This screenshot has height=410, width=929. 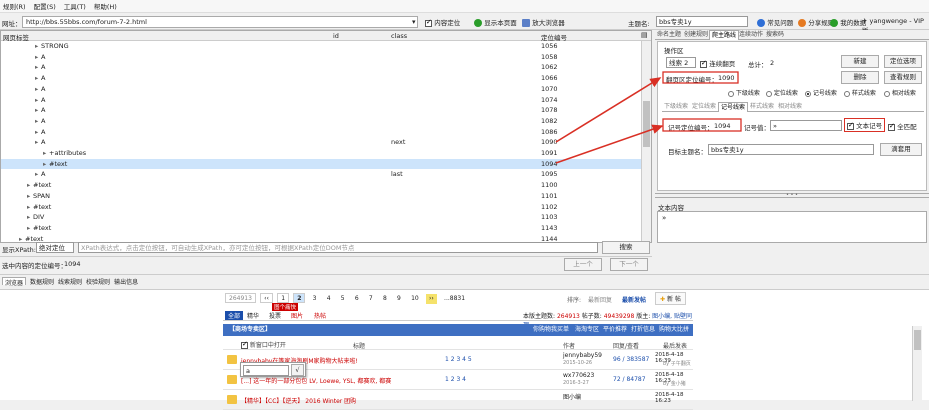 What do you see at coordinates (700, 77) in the screenshot?
I see `page-pos-highlight` at bounding box center [700, 77].